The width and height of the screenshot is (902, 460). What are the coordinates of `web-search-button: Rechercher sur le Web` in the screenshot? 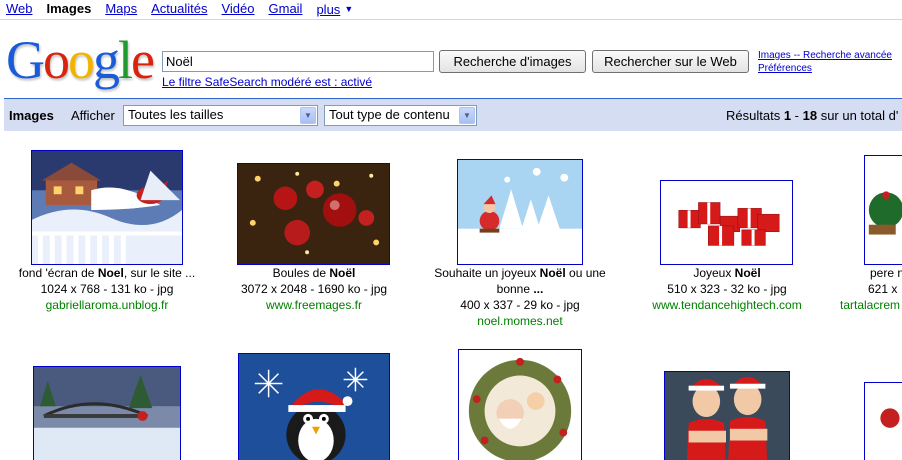 It's located at (670, 61).